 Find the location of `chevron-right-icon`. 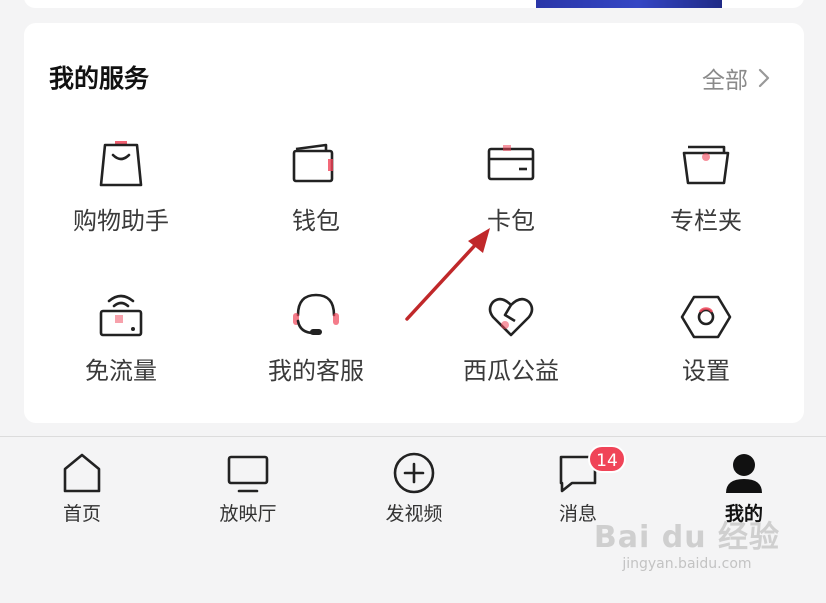

chevron-right-icon is located at coordinates (764, 78).